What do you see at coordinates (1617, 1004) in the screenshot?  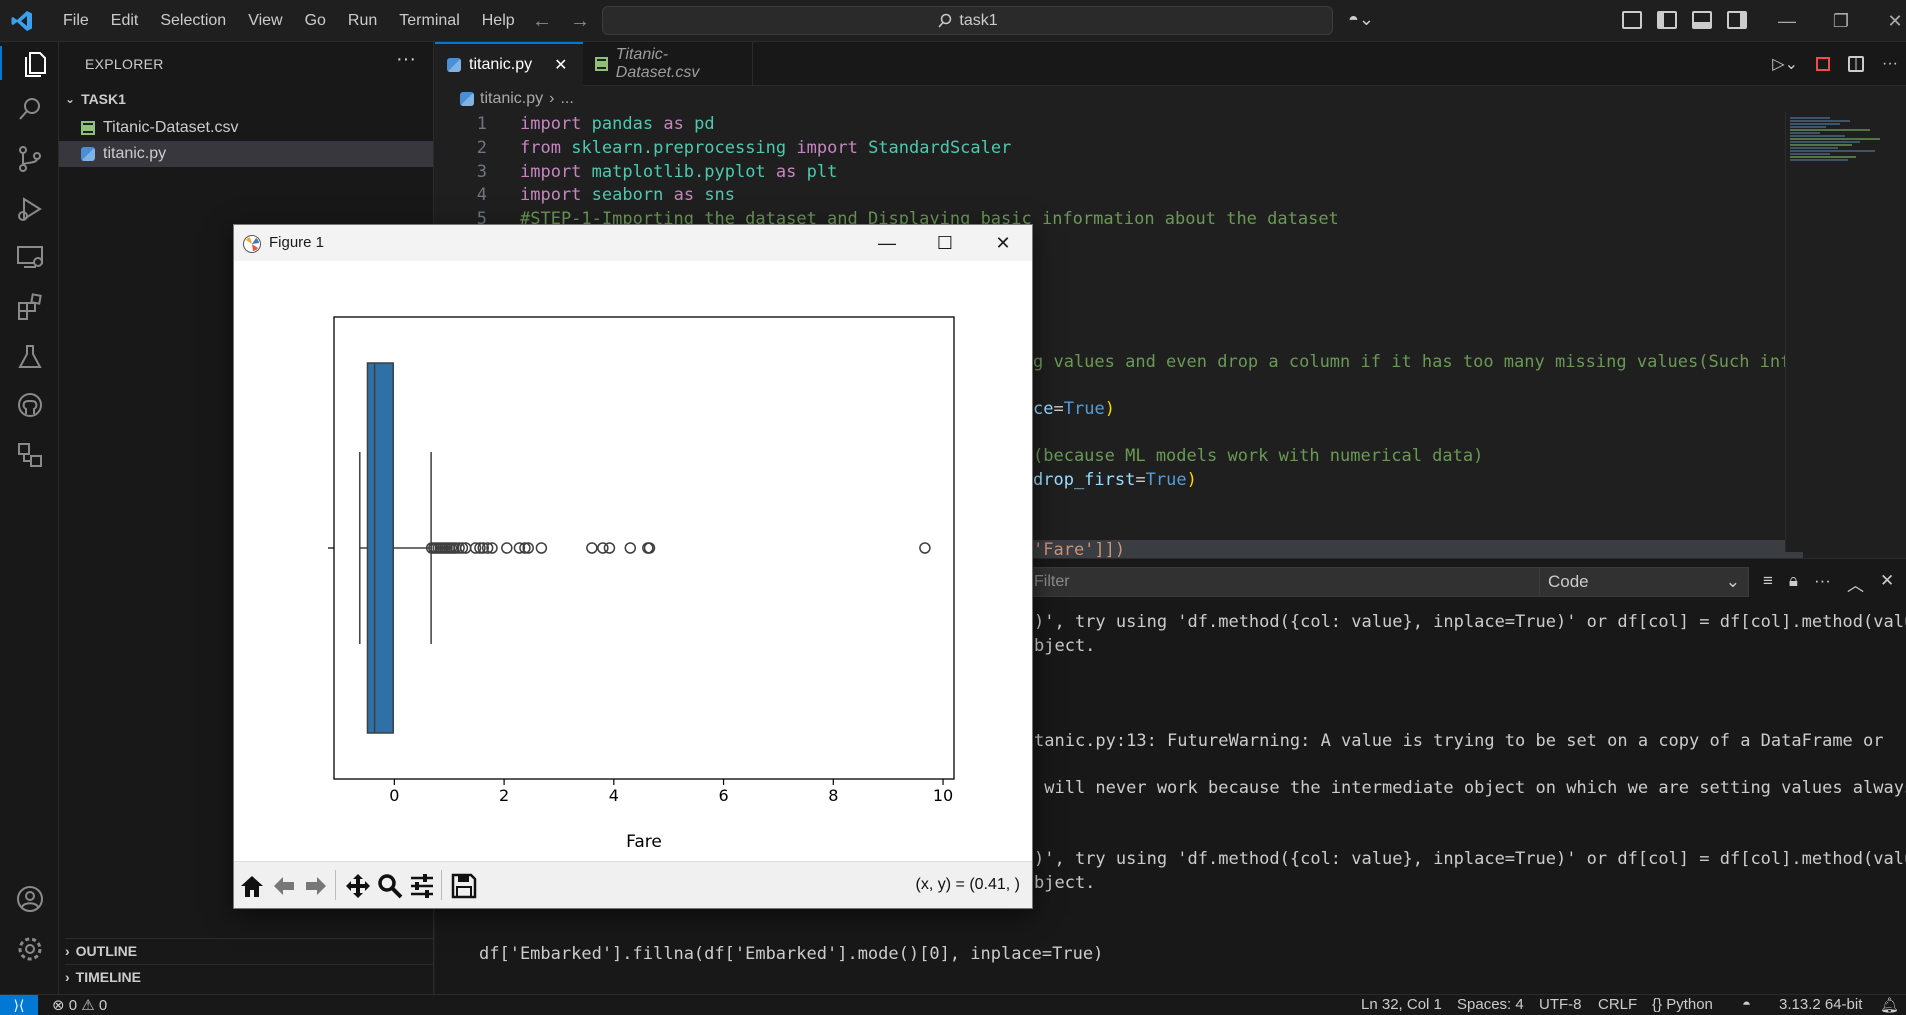 I see `line-ending: CRLF` at bounding box center [1617, 1004].